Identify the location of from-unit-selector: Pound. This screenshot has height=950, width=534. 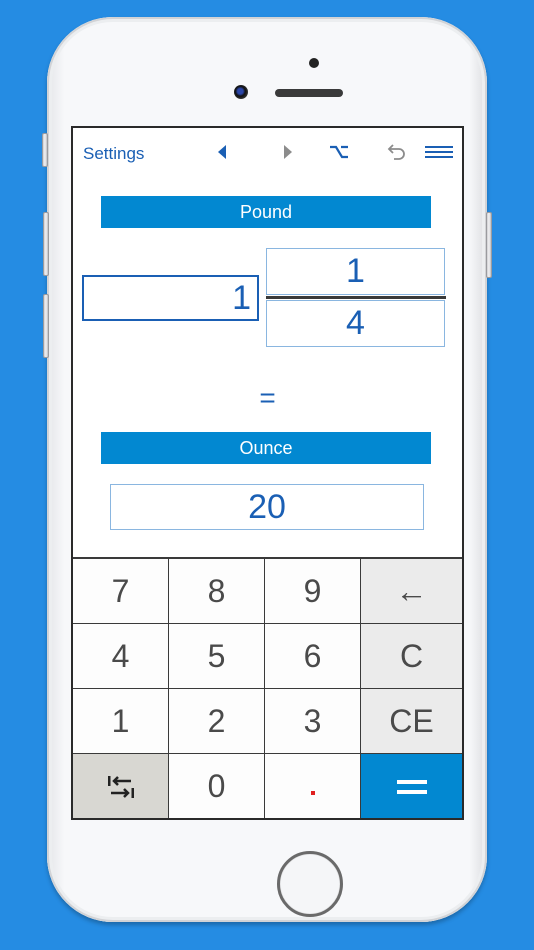
(266, 212).